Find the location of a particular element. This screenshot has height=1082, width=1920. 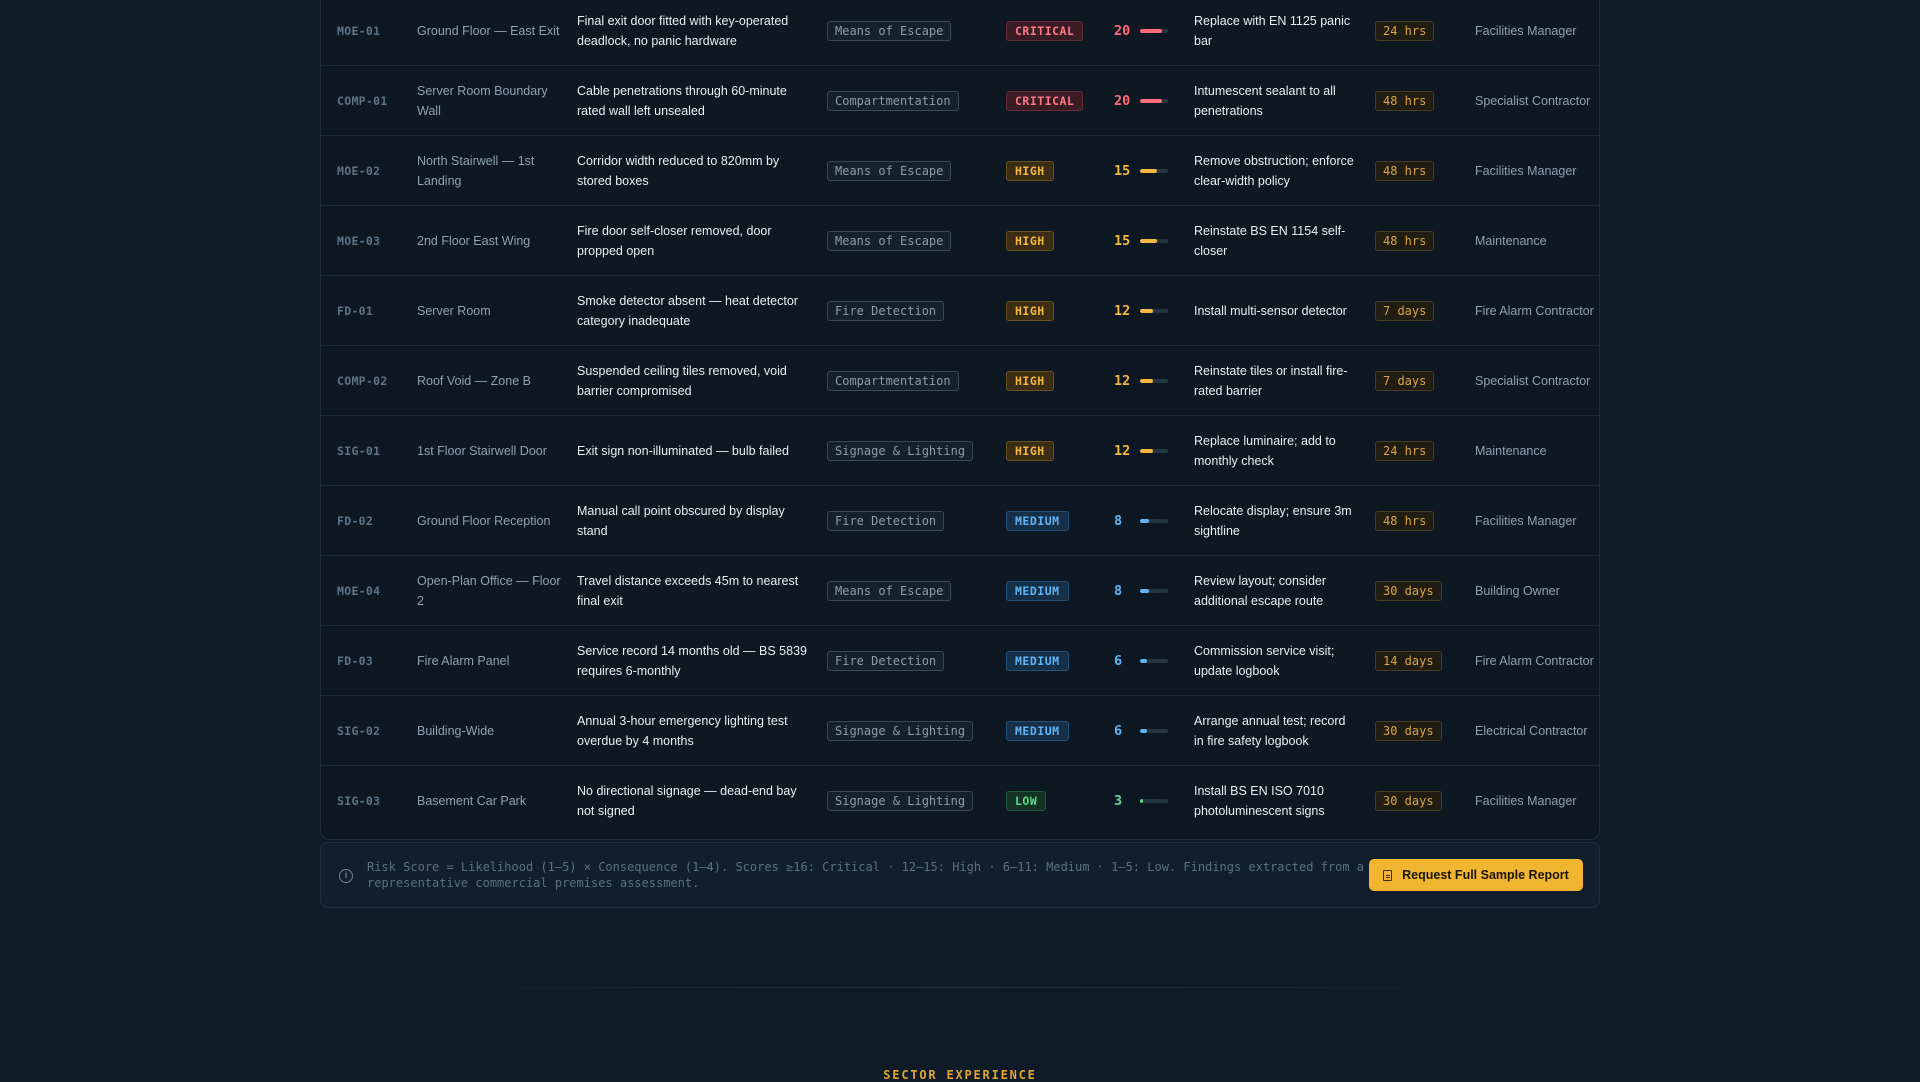

finding-ref: MOE-02 is located at coordinates (359, 171).